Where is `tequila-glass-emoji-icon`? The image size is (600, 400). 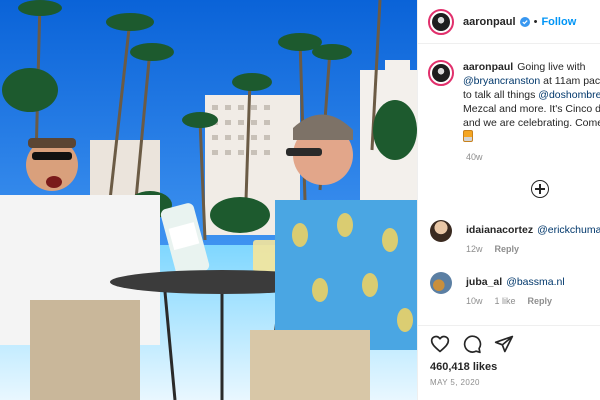 tequila-glass-emoji-icon is located at coordinates (468, 136).